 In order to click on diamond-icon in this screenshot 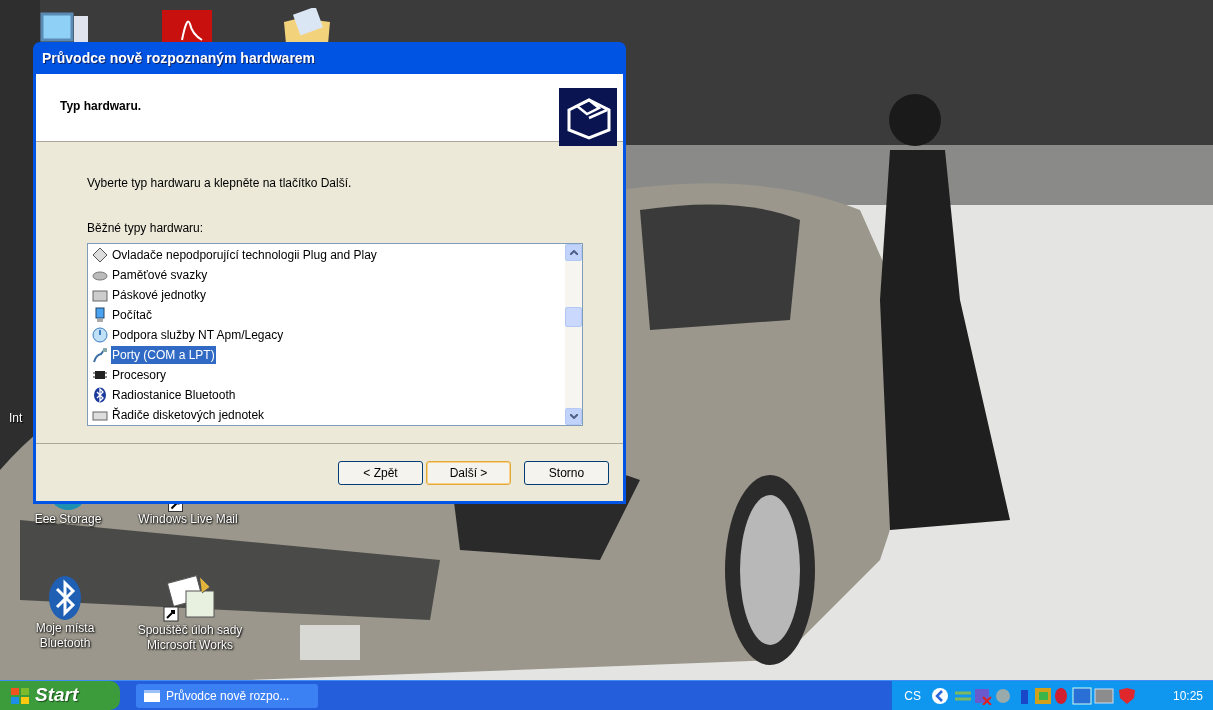, I will do `click(100, 255)`.